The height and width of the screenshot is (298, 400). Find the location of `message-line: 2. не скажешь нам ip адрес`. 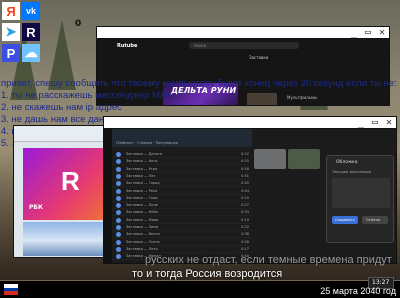

message-line: 2. не скажешь нам ip адрес is located at coordinates (61, 107).